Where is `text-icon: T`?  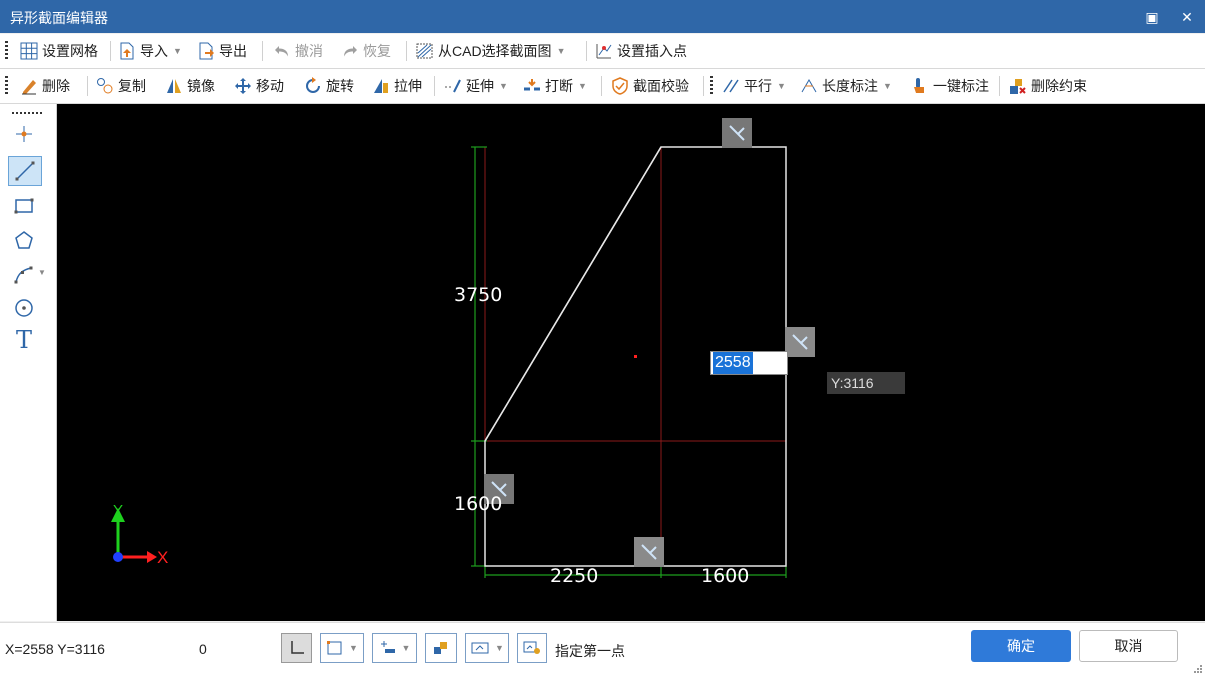 text-icon: T is located at coordinates (23, 340).